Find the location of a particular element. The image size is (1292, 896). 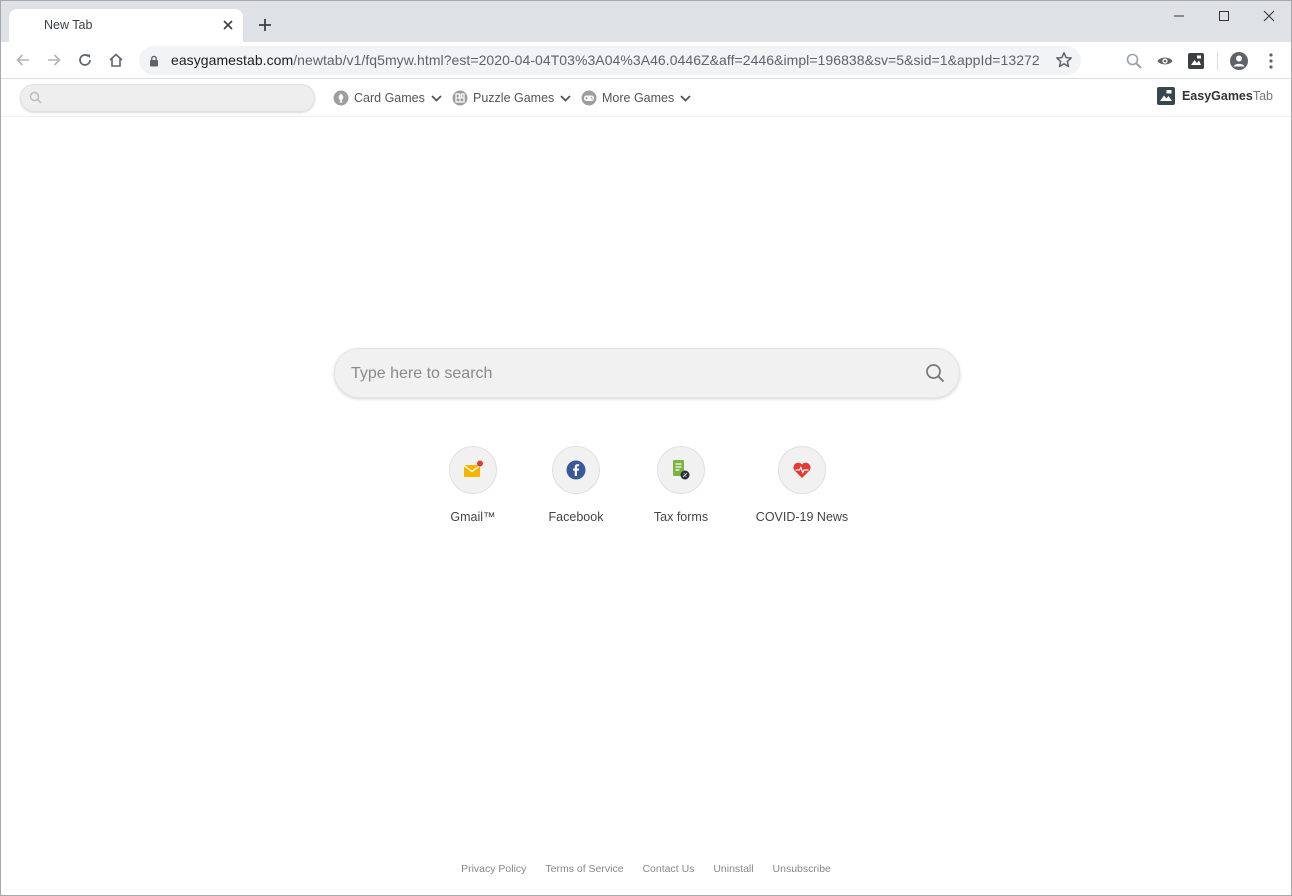

menu-kebab-icon is located at coordinates (1271, 61).